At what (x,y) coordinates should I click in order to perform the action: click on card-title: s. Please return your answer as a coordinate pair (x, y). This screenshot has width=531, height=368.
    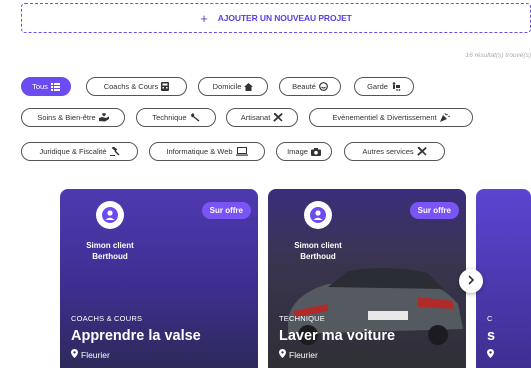
    Looking at the image, I should click on (491, 336).